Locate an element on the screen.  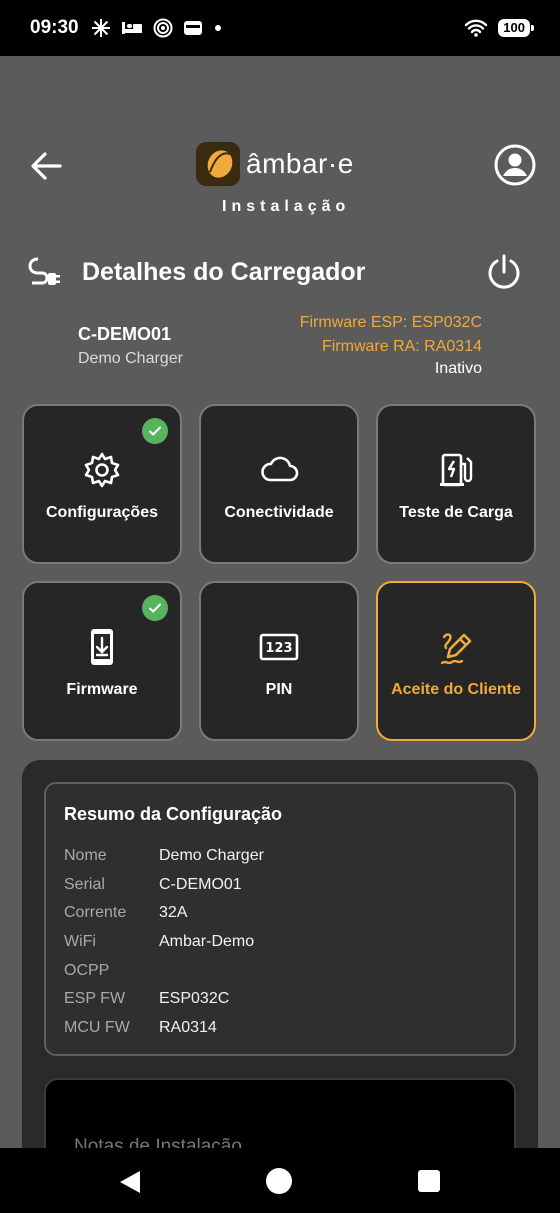
charger-name: Demo Charger is located at coordinates (130, 358).